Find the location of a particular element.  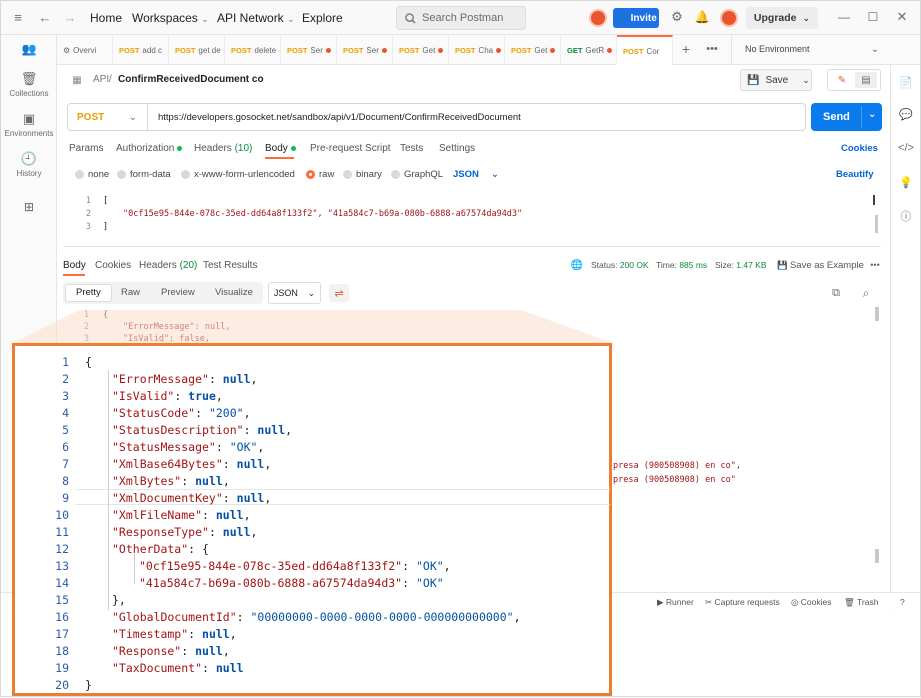

arrow-left-icon: ← is located at coordinates (45, 17).